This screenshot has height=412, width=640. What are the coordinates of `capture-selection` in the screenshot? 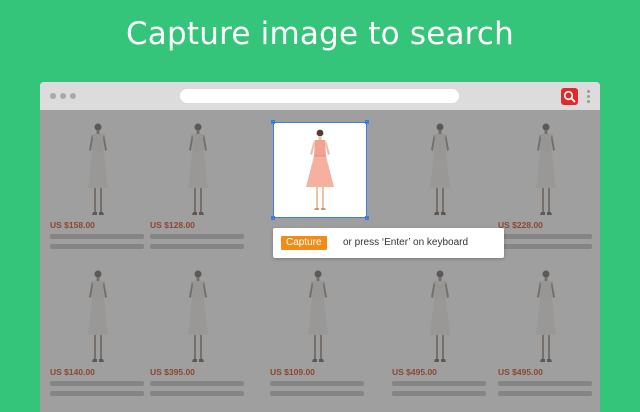 It's located at (320, 170).